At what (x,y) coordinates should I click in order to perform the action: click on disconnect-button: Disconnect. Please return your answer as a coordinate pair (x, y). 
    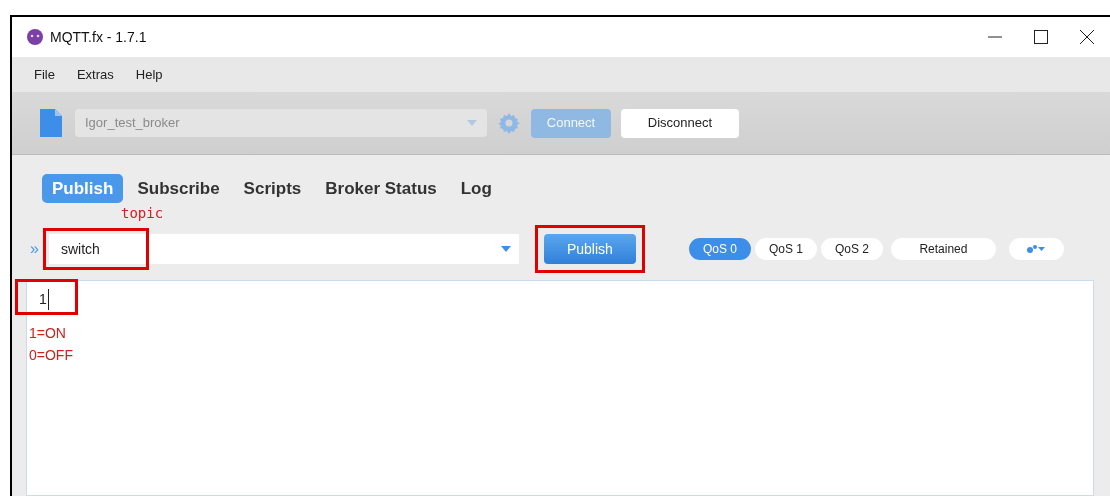
    Looking at the image, I should click on (680, 123).